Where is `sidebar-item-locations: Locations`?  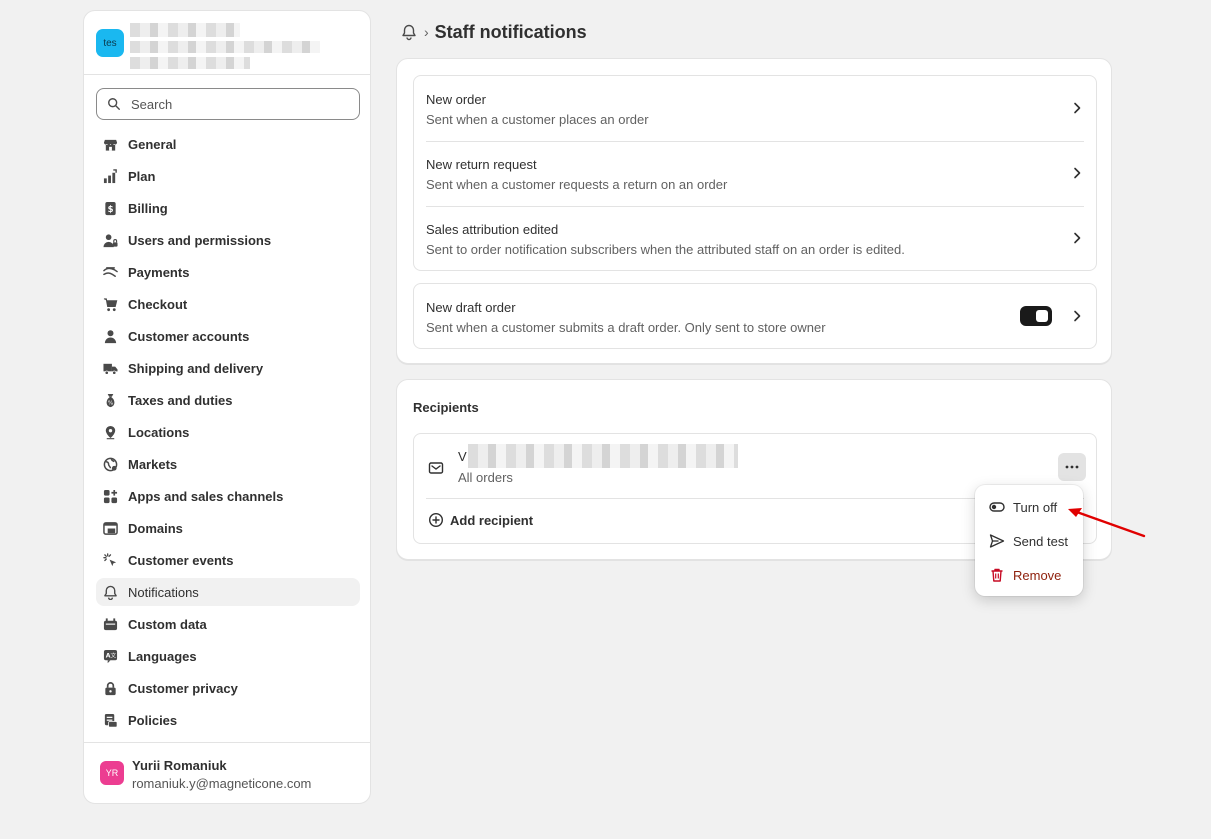
sidebar-item-locations: Locations is located at coordinates (228, 432).